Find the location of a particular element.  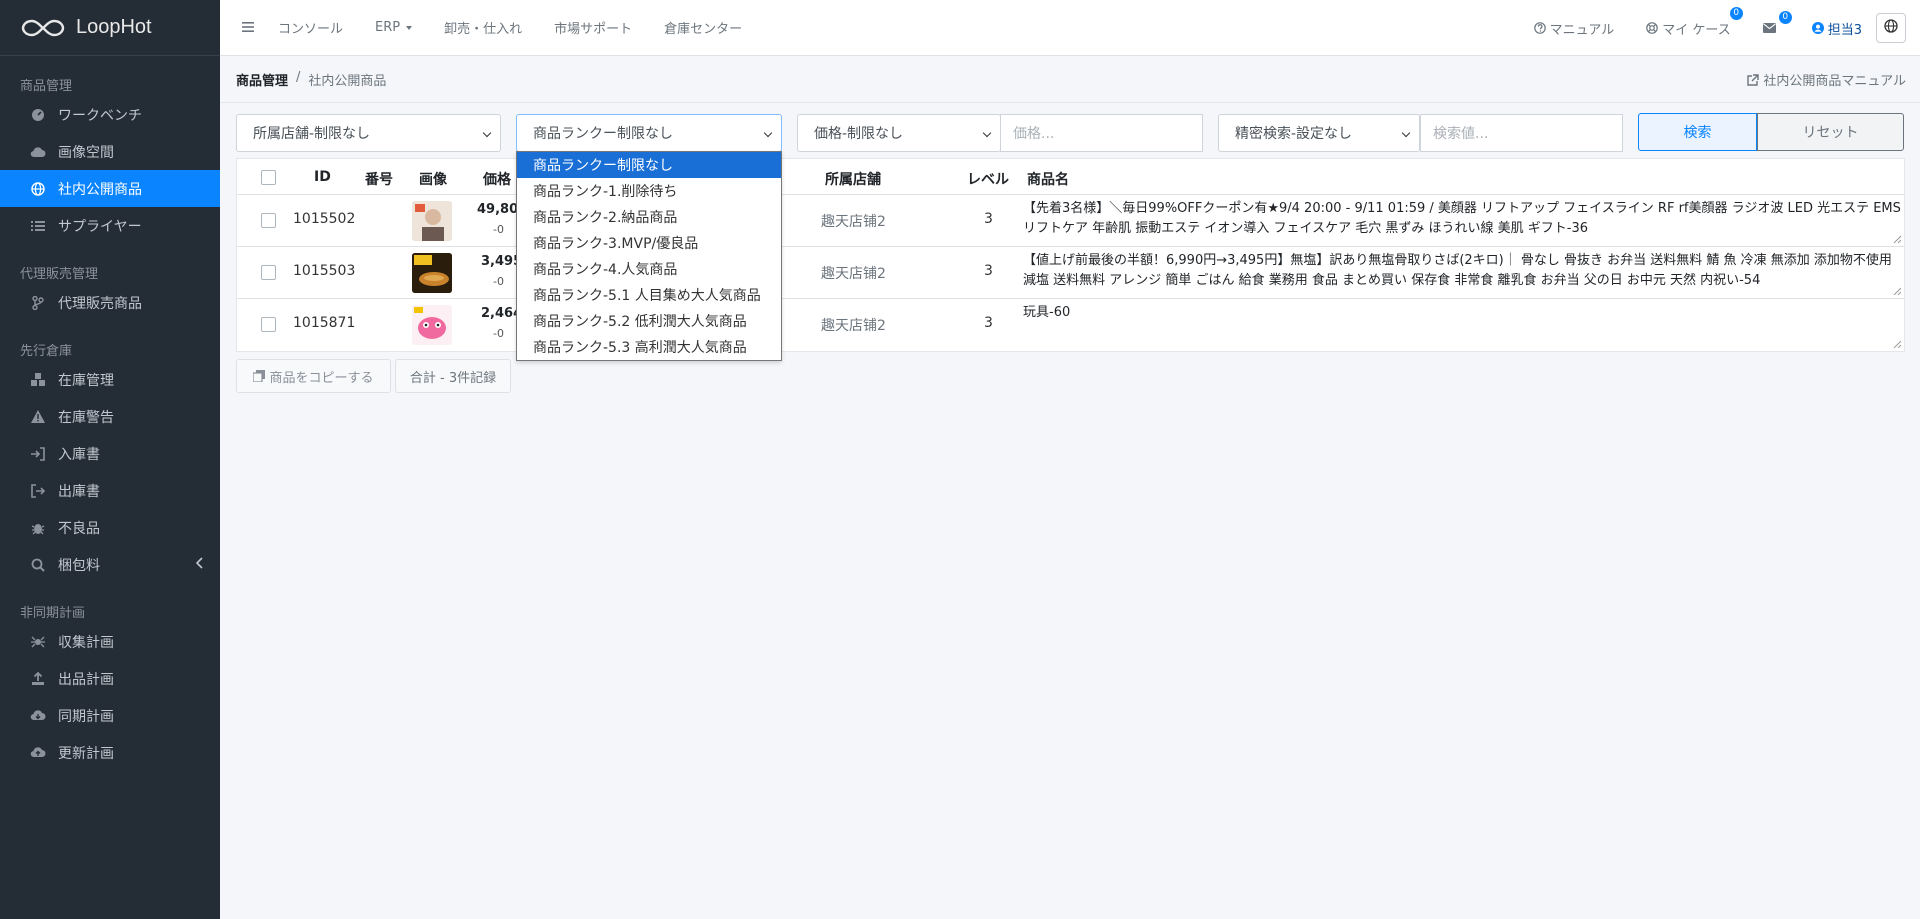

rank-option: 商品ランク-5.3 高利潤大人気商品 is located at coordinates (649, 347).